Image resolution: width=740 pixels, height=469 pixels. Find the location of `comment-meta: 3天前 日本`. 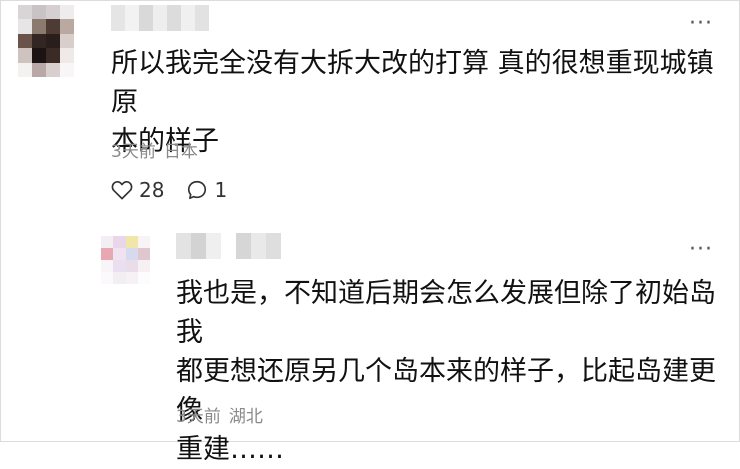

comment-meta: 3天前 日本 is located at coordinates (154, 149).